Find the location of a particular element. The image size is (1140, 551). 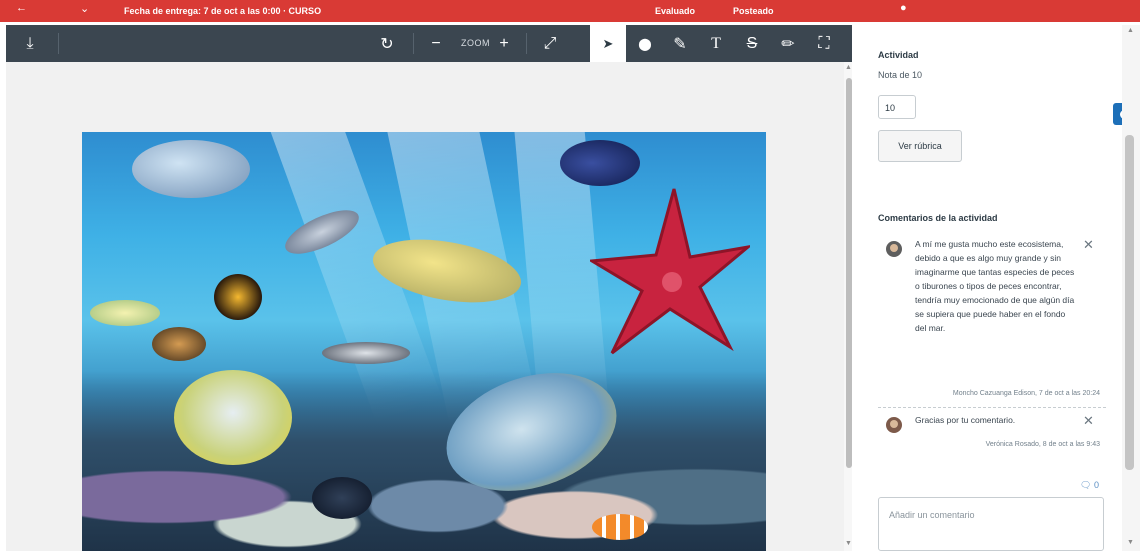

expand-icon: ⤢ is located at coordinates (550, 43).